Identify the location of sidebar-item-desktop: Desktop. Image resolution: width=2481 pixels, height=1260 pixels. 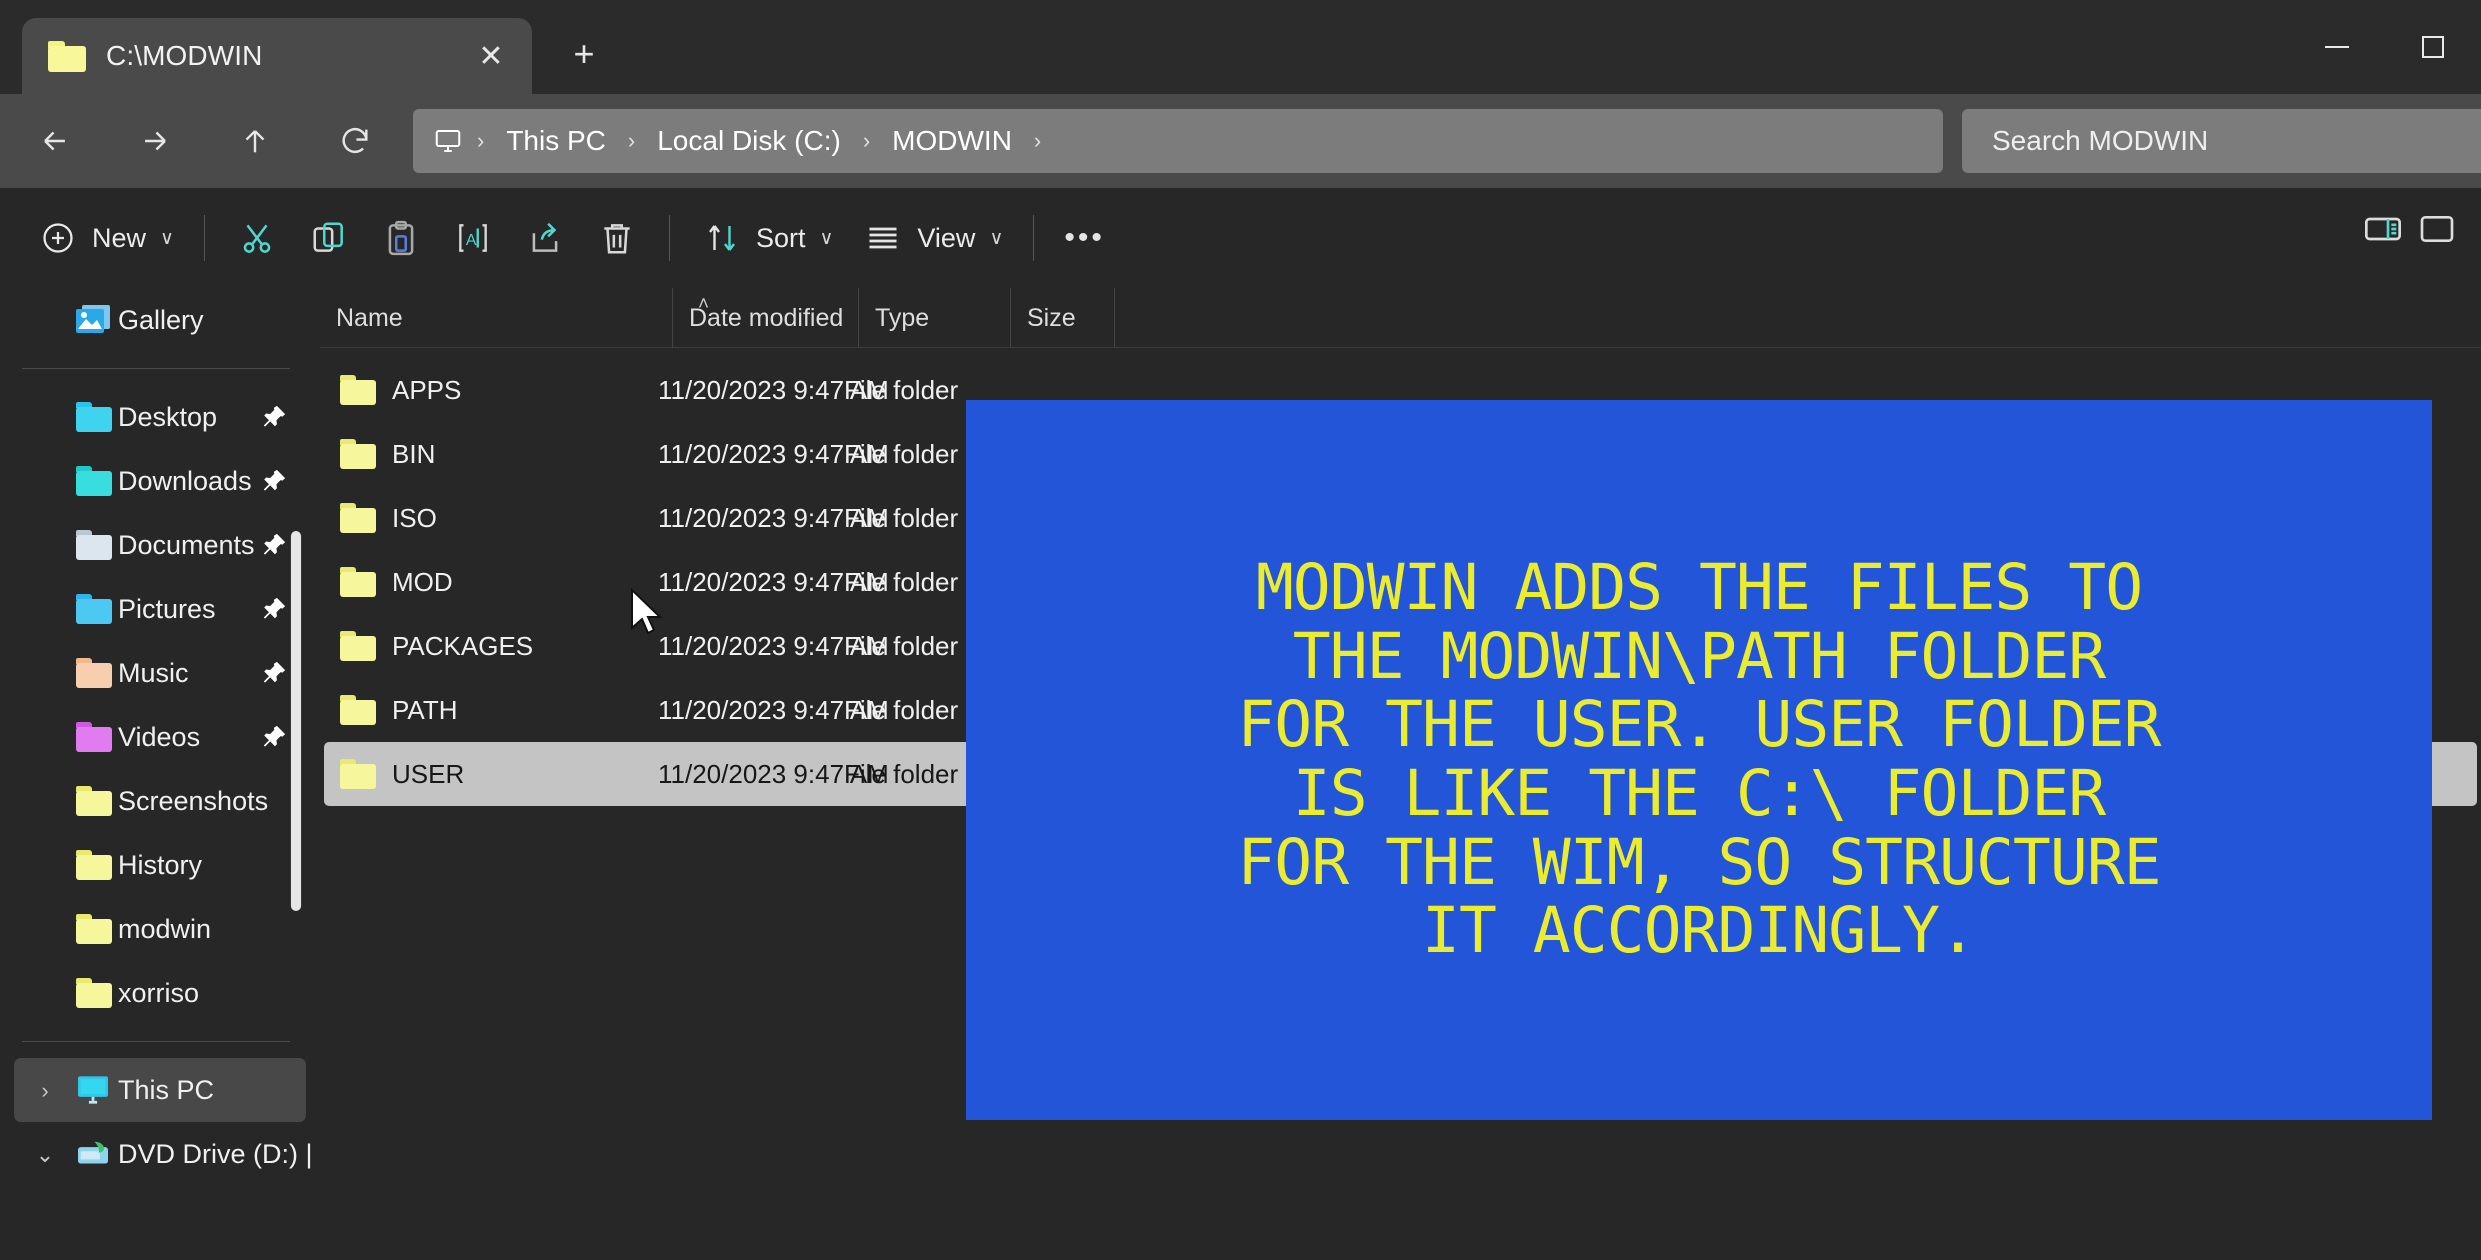
(160, 417).